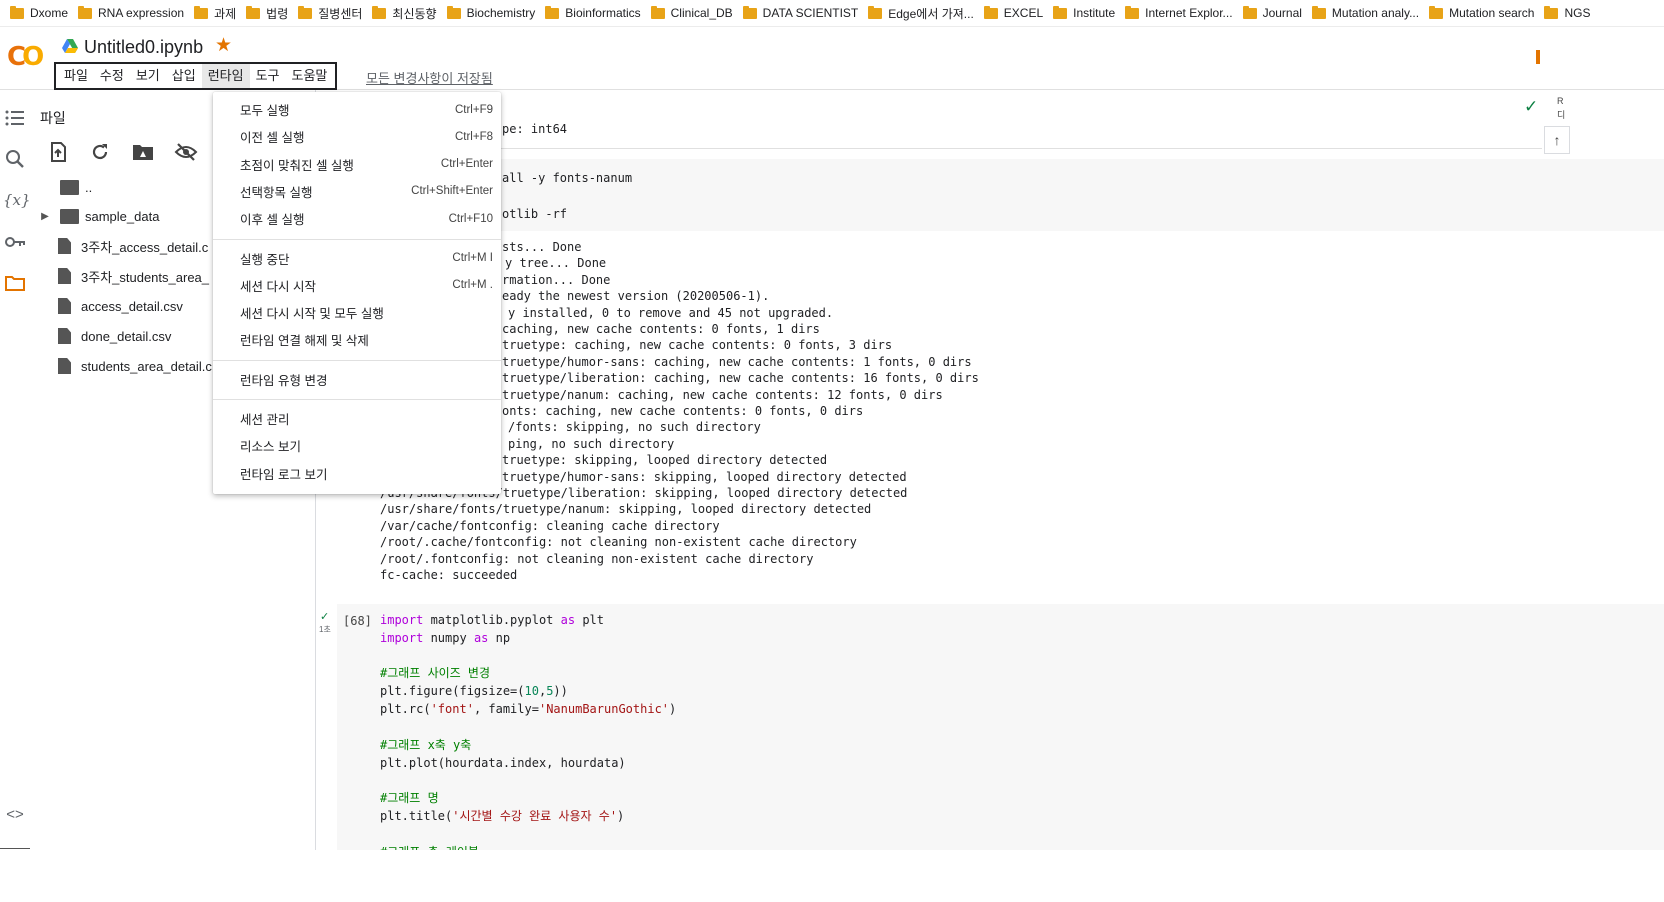 Image resolution: width=1664 pixels, height=902 pixels. Describe the element at coordinates (1282, 13) in the screenshot. I see `bookmark-label: Journal` at that location.